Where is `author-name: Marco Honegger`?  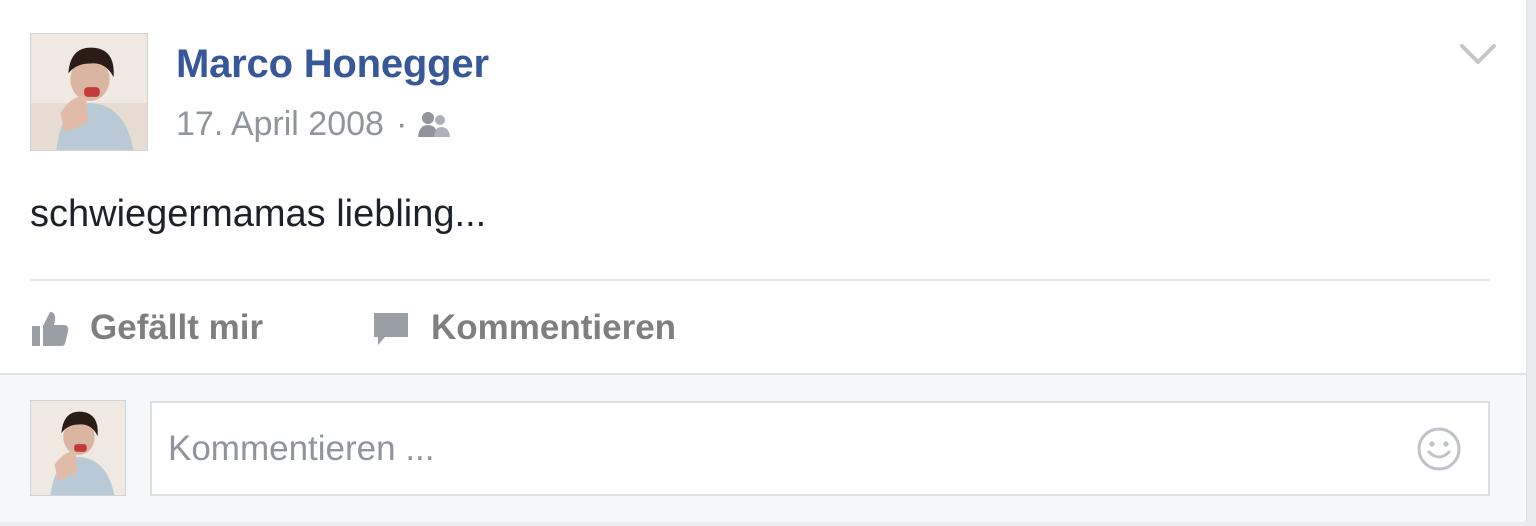
author-name: Marco Honegger is located at coordinates (332, 64).